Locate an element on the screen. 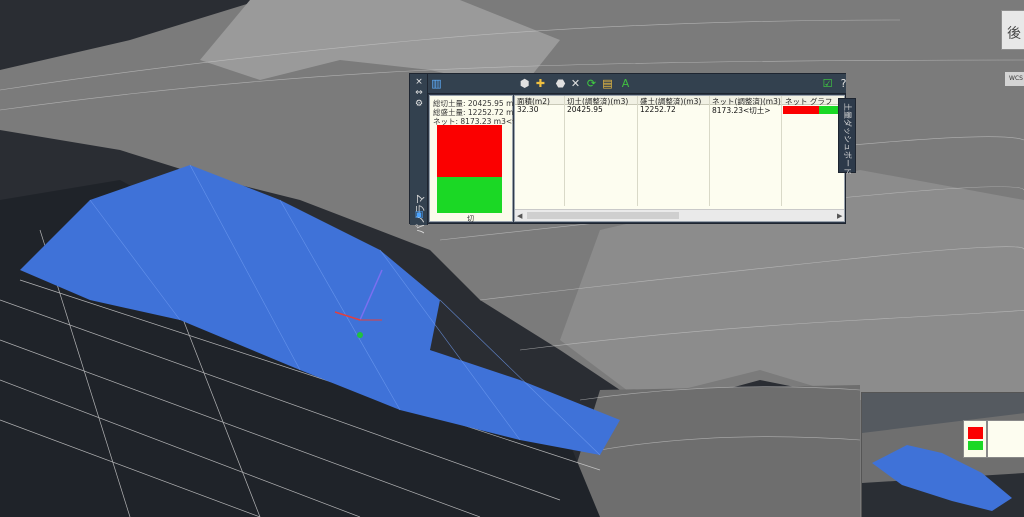 The width and height of the screenshot is (1024, 517). edit-surface-icon: ⬣ is located at coordinates (560, 83).